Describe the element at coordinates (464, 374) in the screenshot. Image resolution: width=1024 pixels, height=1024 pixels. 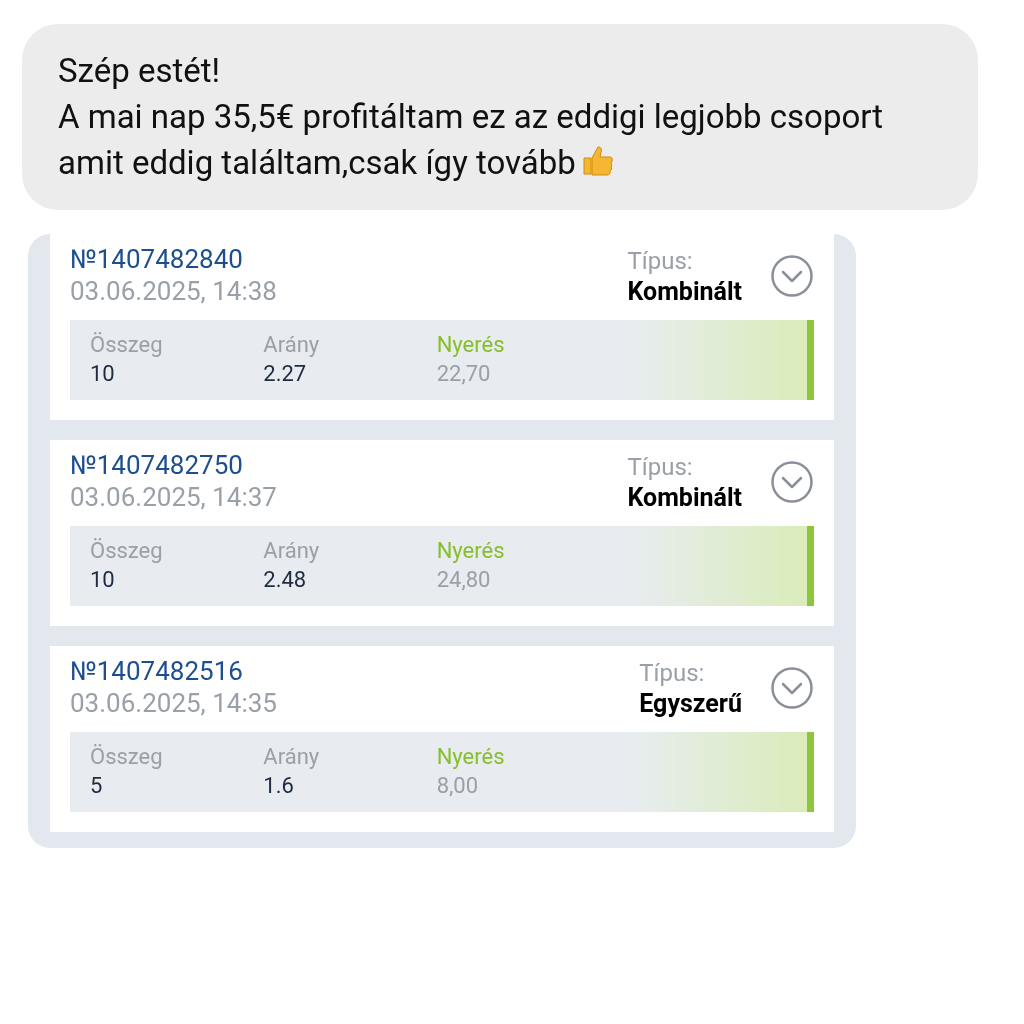
I see `win-value: 22,70` at that location.